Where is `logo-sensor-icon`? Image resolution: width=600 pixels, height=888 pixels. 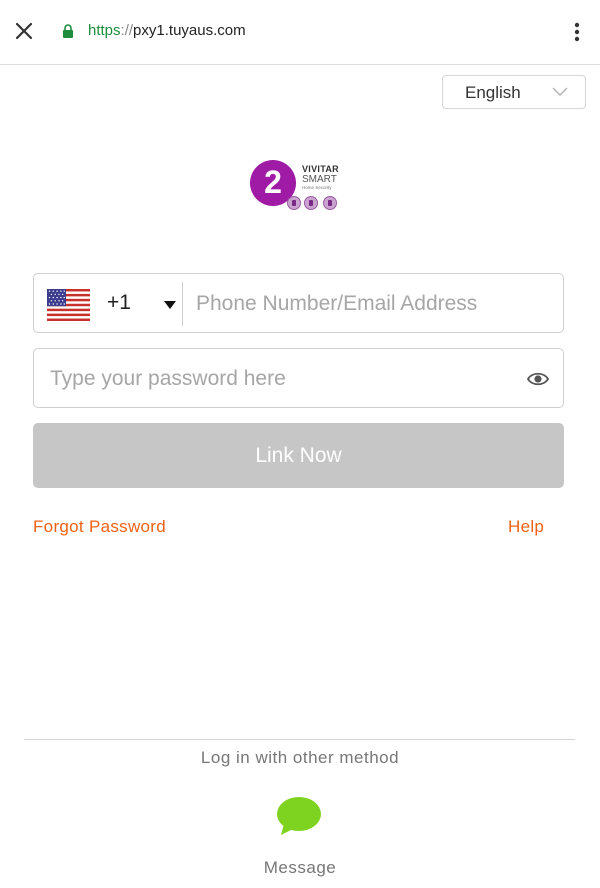 logo-sensor-icon is located at coordinates (311, 203).